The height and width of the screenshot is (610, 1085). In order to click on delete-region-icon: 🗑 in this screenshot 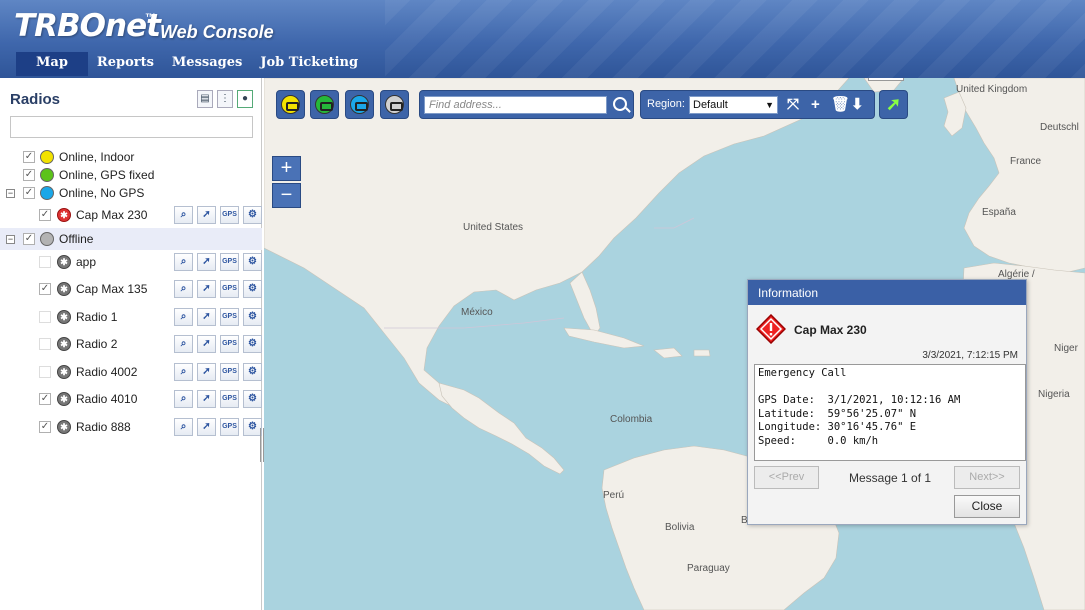, I will do `click(840, 105)`.